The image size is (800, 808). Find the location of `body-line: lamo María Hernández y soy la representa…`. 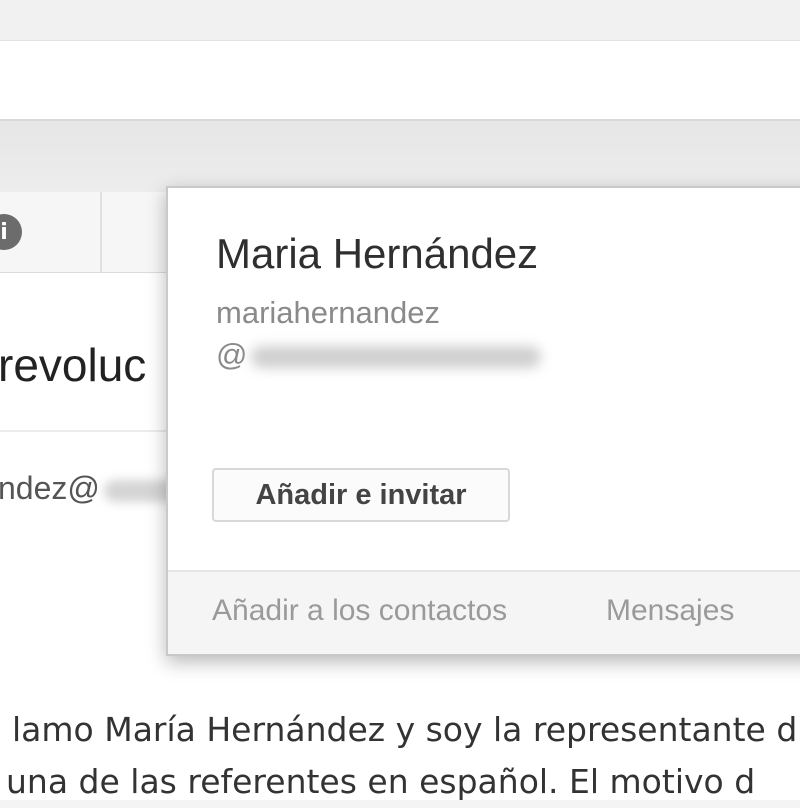

body-line: lamo María Hernández y soy la representa… is located at coordinates (405, 729).